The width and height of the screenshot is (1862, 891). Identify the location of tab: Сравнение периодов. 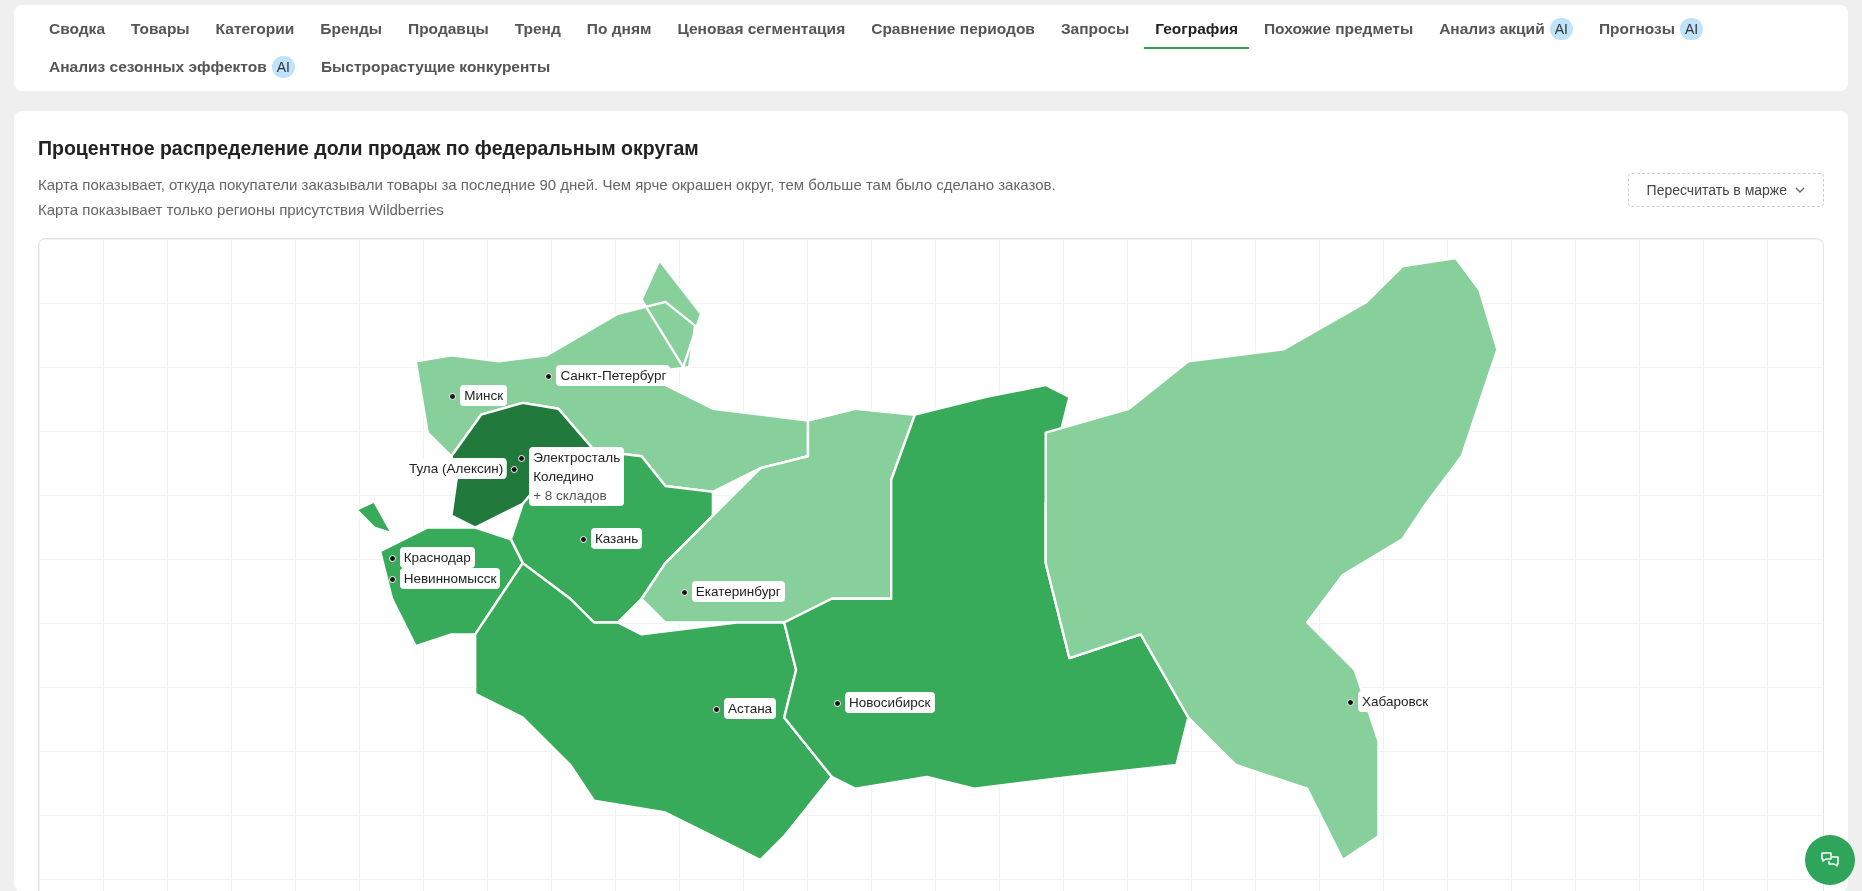
(953, 30).